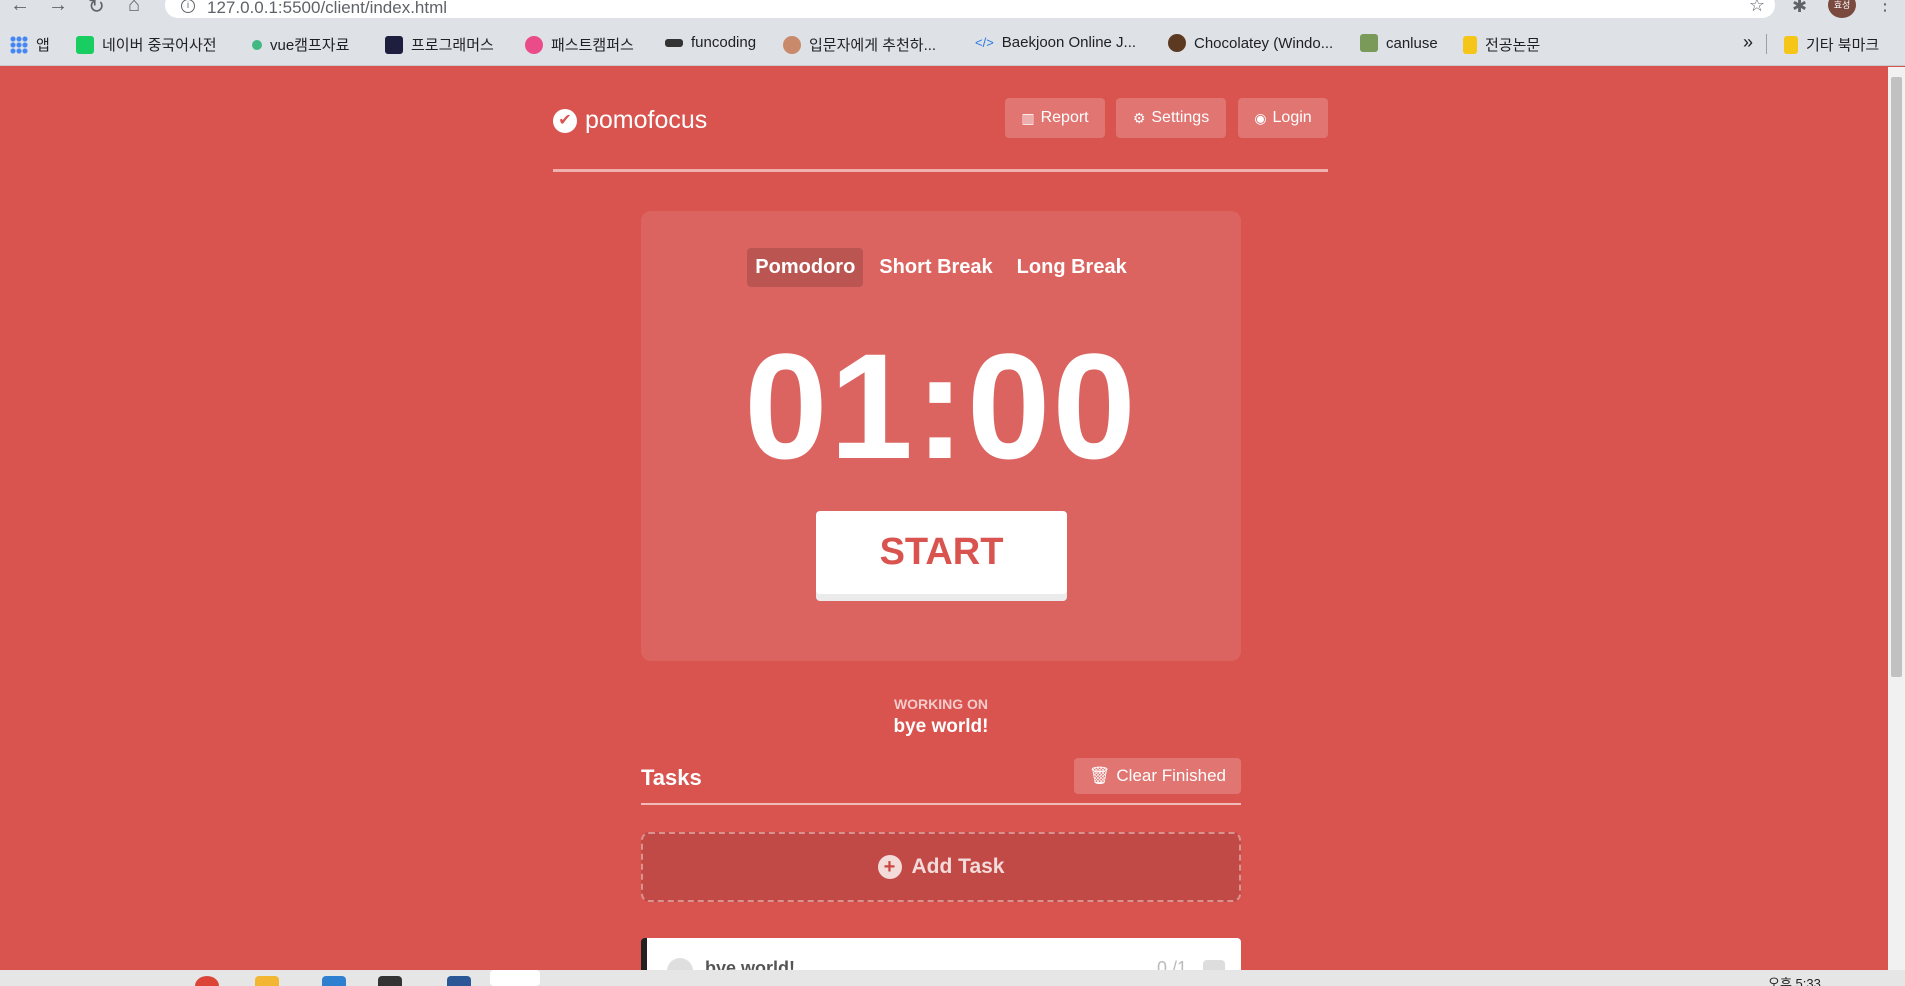 The image size is (1905, 986). I want to click on bookmark-naver-dict: 네이버 중국어사전, so click(146, 44).